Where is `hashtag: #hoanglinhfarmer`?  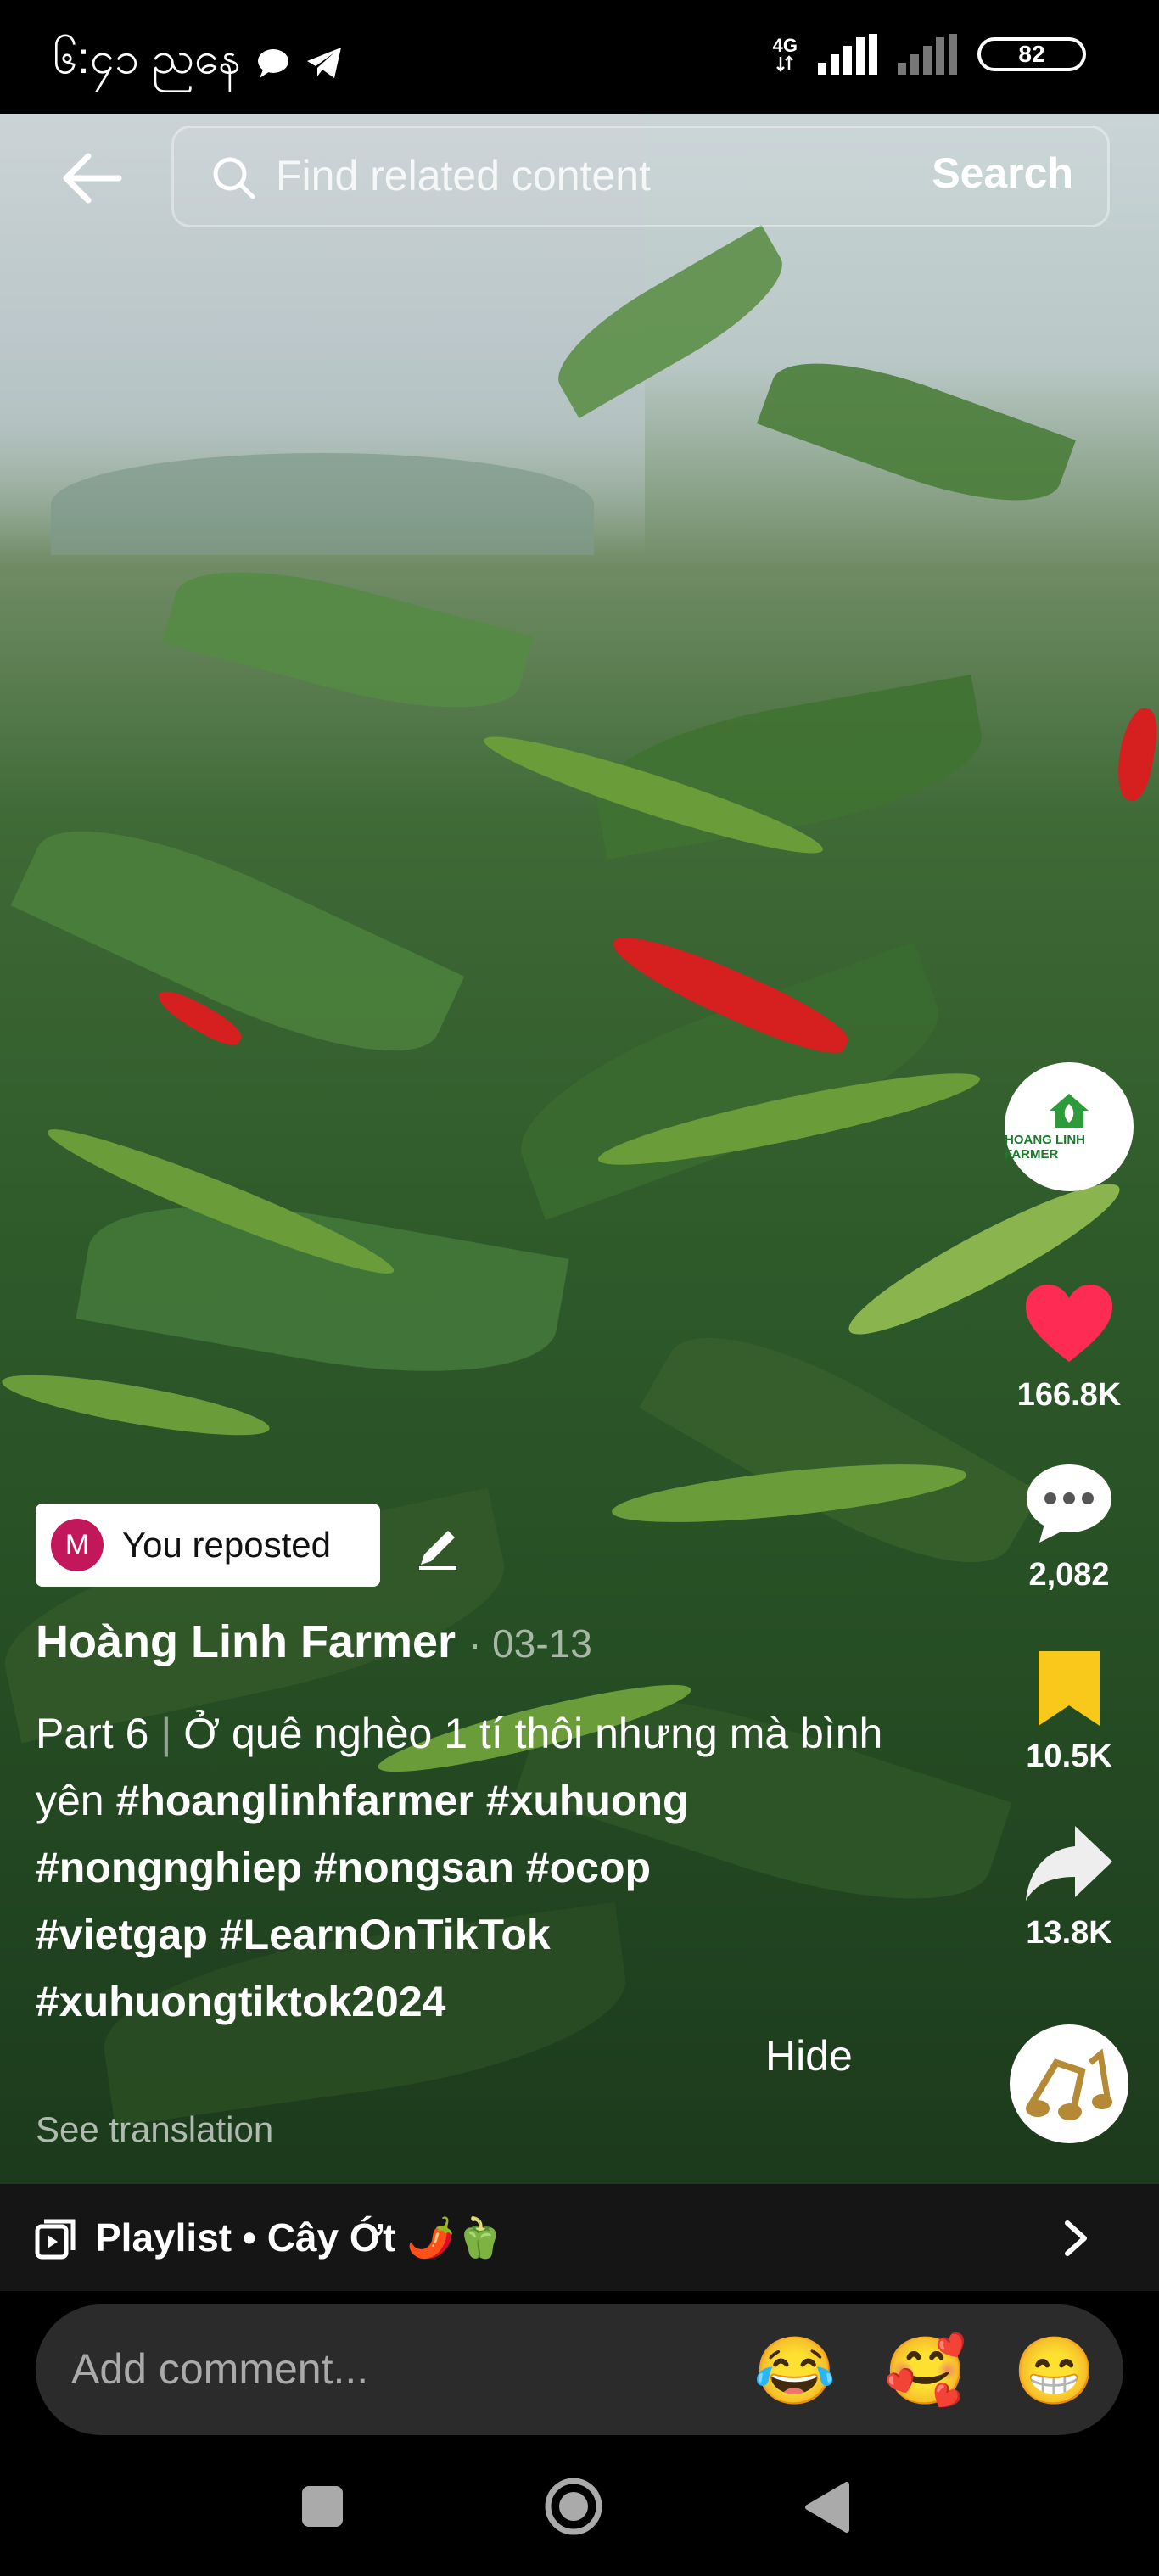
hashtag: #hoanglinhfarmer is located at coordinates (295, 1801).